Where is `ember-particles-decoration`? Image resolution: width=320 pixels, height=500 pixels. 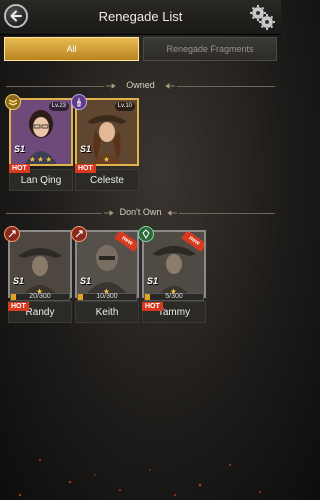 ember-particles-decoration is located at coordinates (139, 478).